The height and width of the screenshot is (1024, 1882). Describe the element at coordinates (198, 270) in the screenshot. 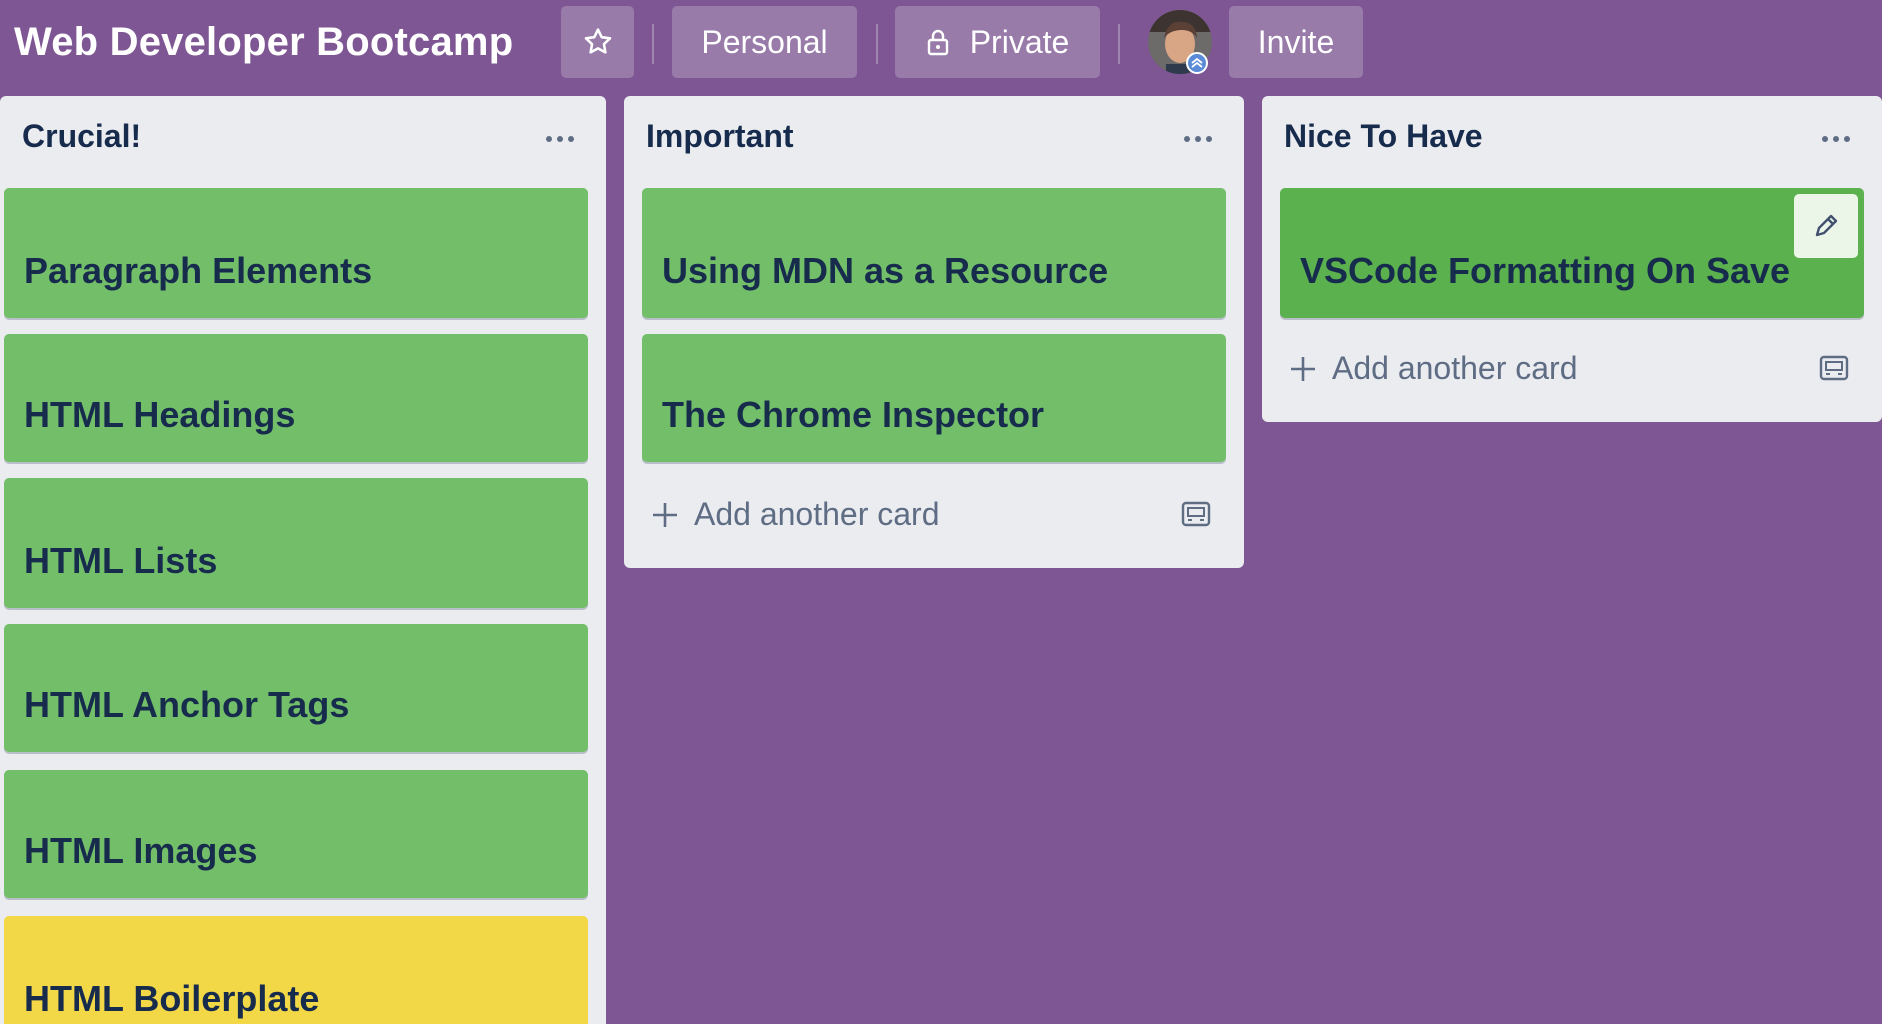

I see `card-title: Paragraph Elements` at that location.